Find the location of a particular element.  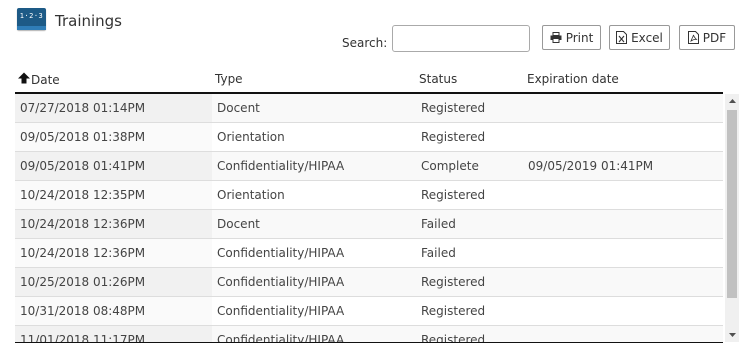

excel-button: Excel is located at coordinates (639, 37).